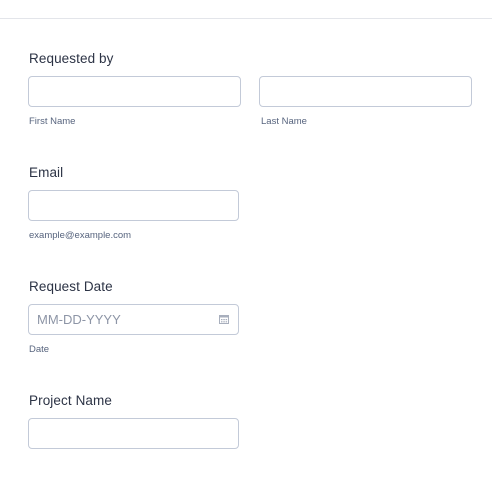  I want to click on first-name-sublabel: First Name, so click(52, 121).